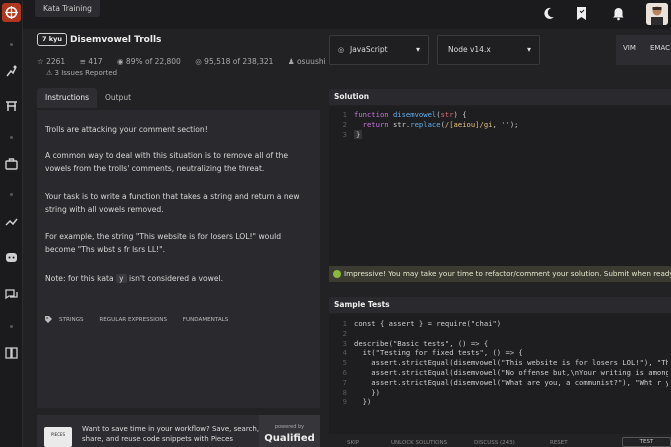 The height and width of the screenshot is (447, 671). What do you see at coordinates (115, 40) in the screenshot?
I see `kata-title: Disemvowel Trolls` at bounding box center [115, 40].